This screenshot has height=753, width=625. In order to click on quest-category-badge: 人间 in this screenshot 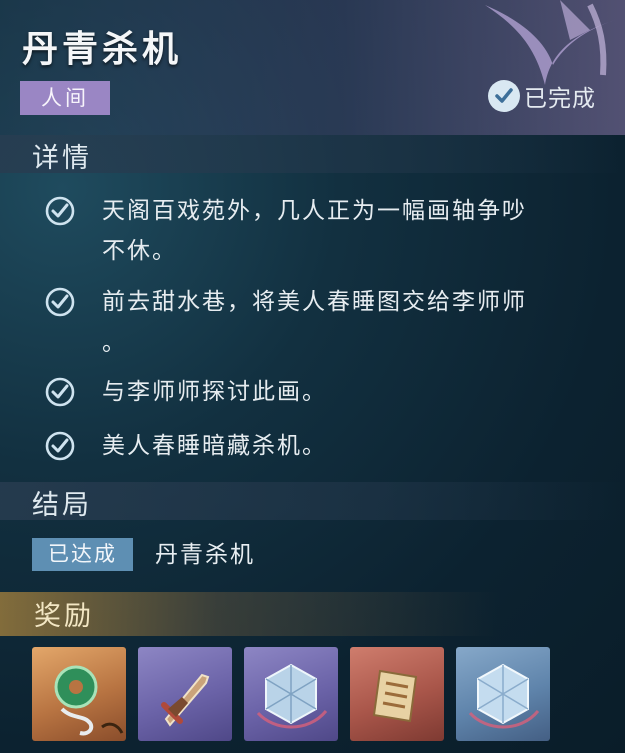, I will do `click(65, 98)`.